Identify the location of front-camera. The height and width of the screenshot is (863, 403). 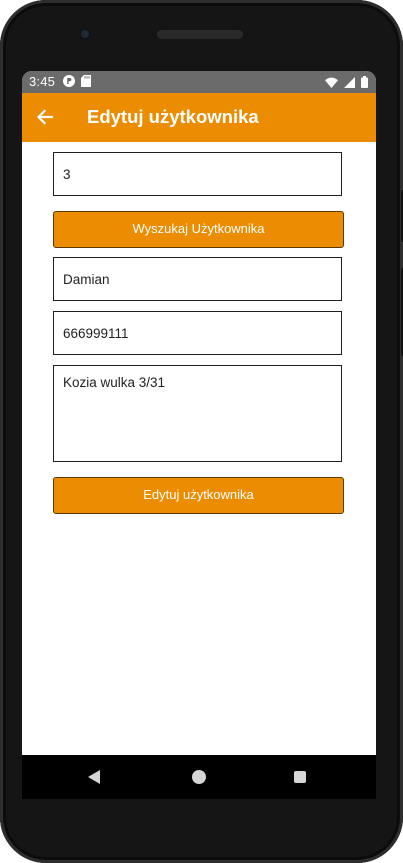
(85, 34).